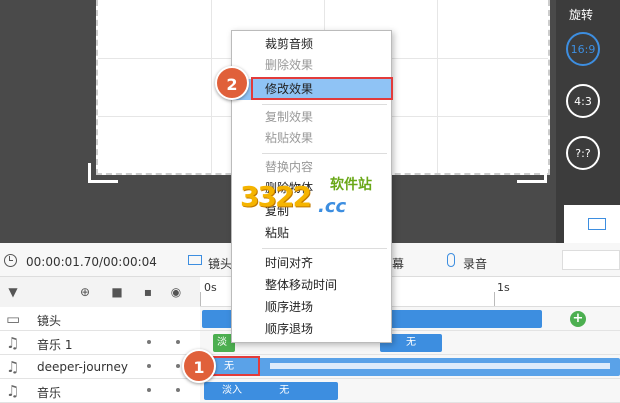 The image size is (620, 403). I want to click on watermark-logo: 3322 软件站 .cc, so click(308, 200).